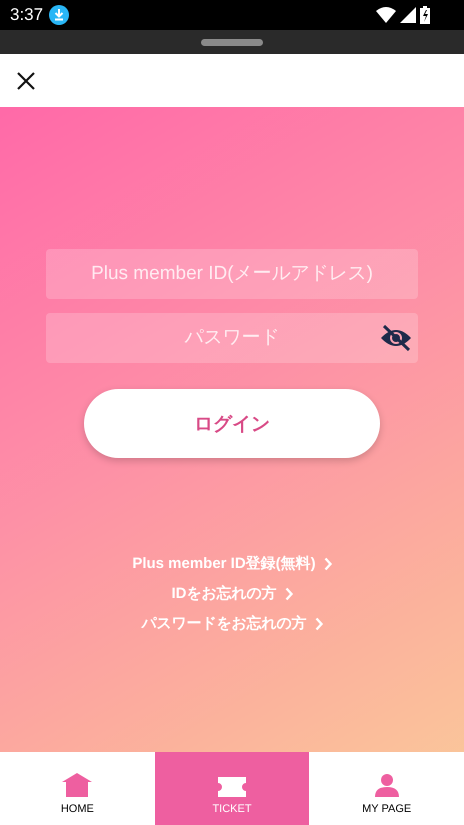 The width and height of the screenshot is (464, 825). I want to click on ticket-icon, so click(232, 787).